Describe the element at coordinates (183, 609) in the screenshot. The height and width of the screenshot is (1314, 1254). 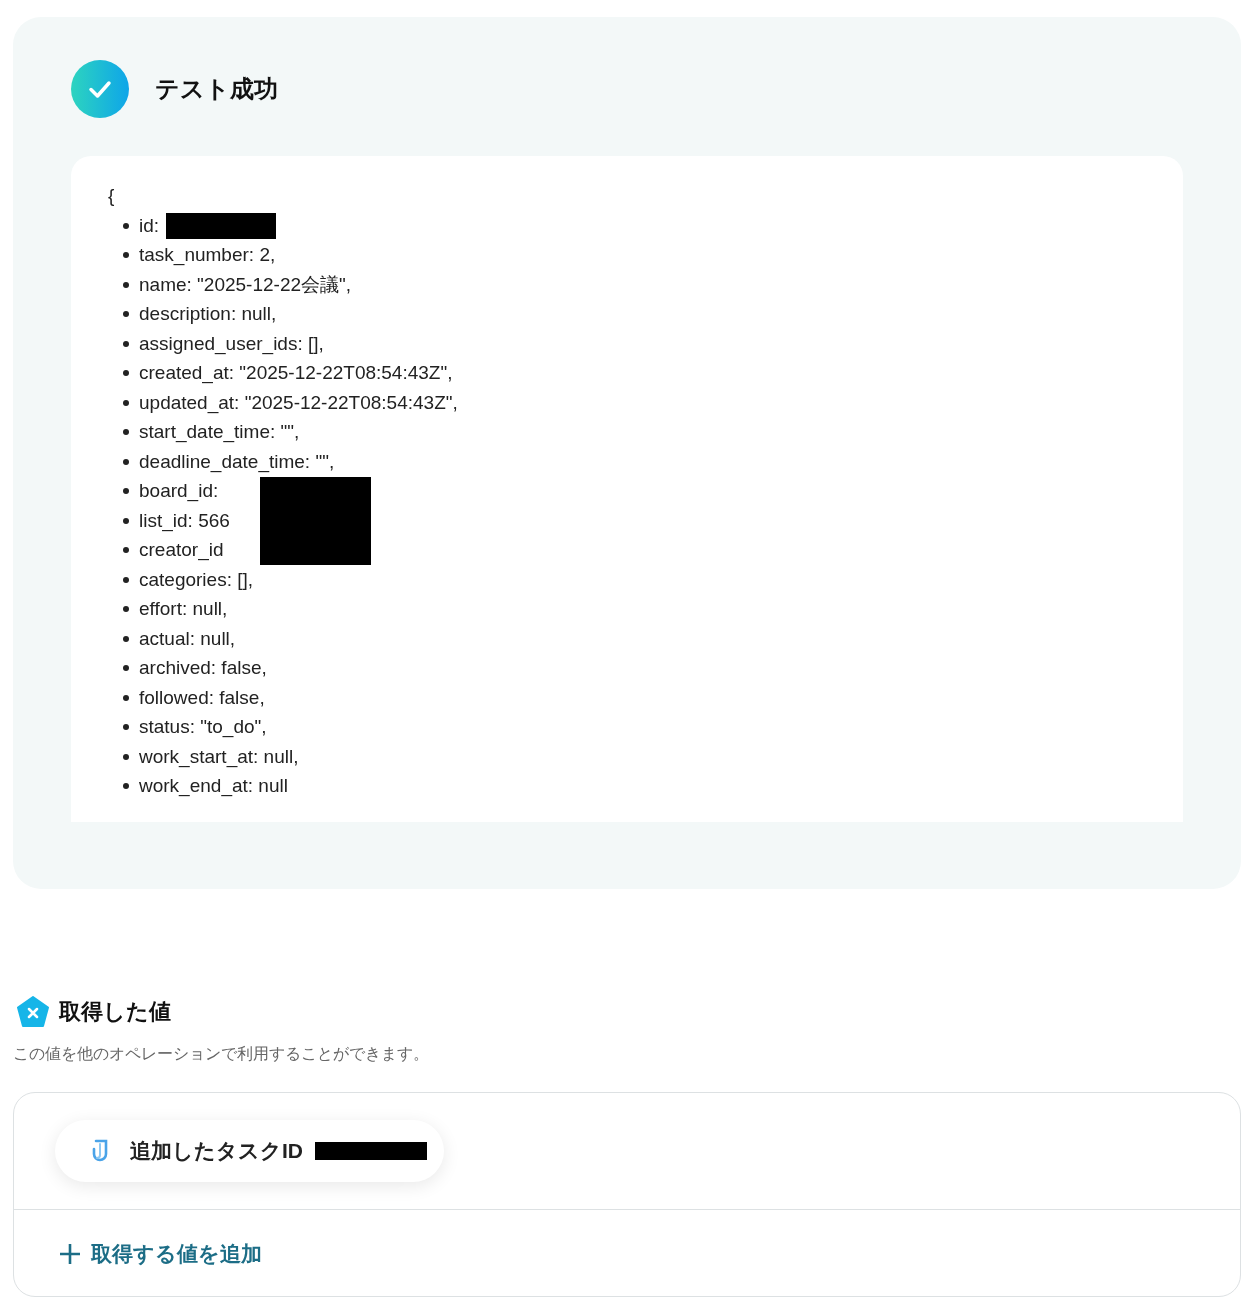
I see `field-text: effort: null,` at that location.